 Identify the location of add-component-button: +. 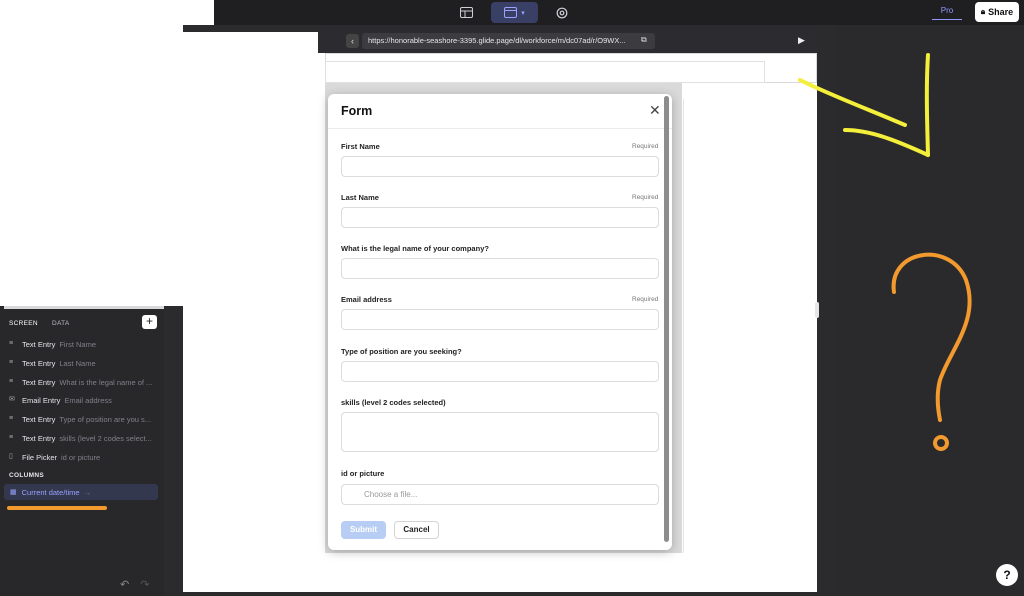
(149, 322).